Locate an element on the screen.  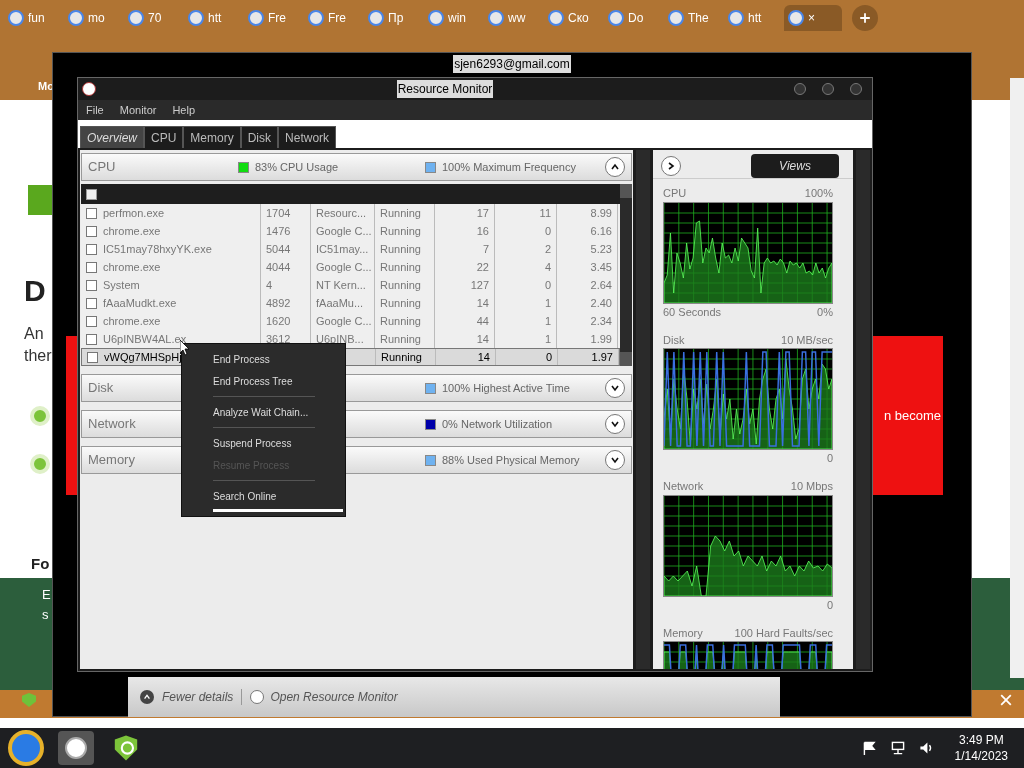
browser-tab: mo is located at coordinates (93, 18).